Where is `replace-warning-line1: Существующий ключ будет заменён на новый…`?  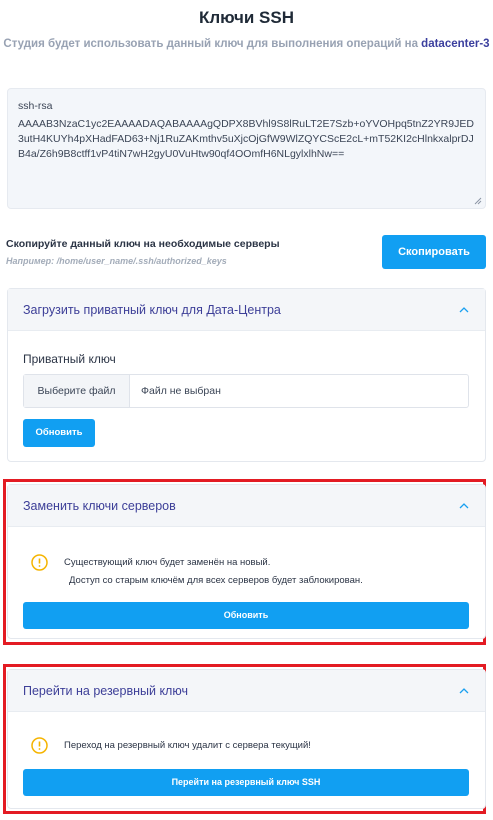
replace-warning-line1: Существующий ключ будет заменён на новый… is located at coordinates (167, 562).